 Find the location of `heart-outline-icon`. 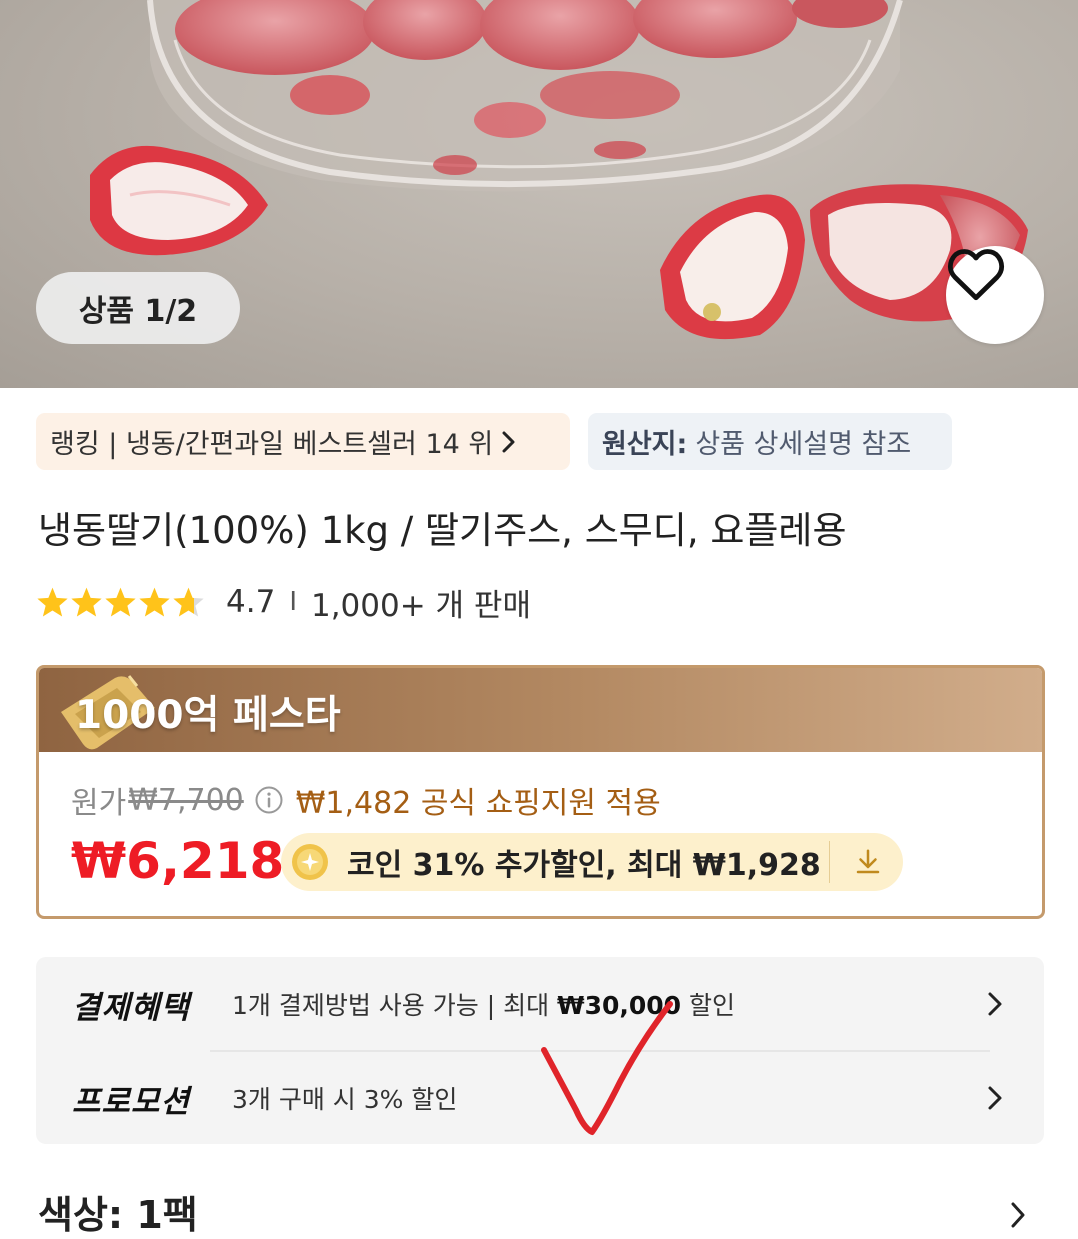

heart-outline-icon is located at coordinates (976, 275).